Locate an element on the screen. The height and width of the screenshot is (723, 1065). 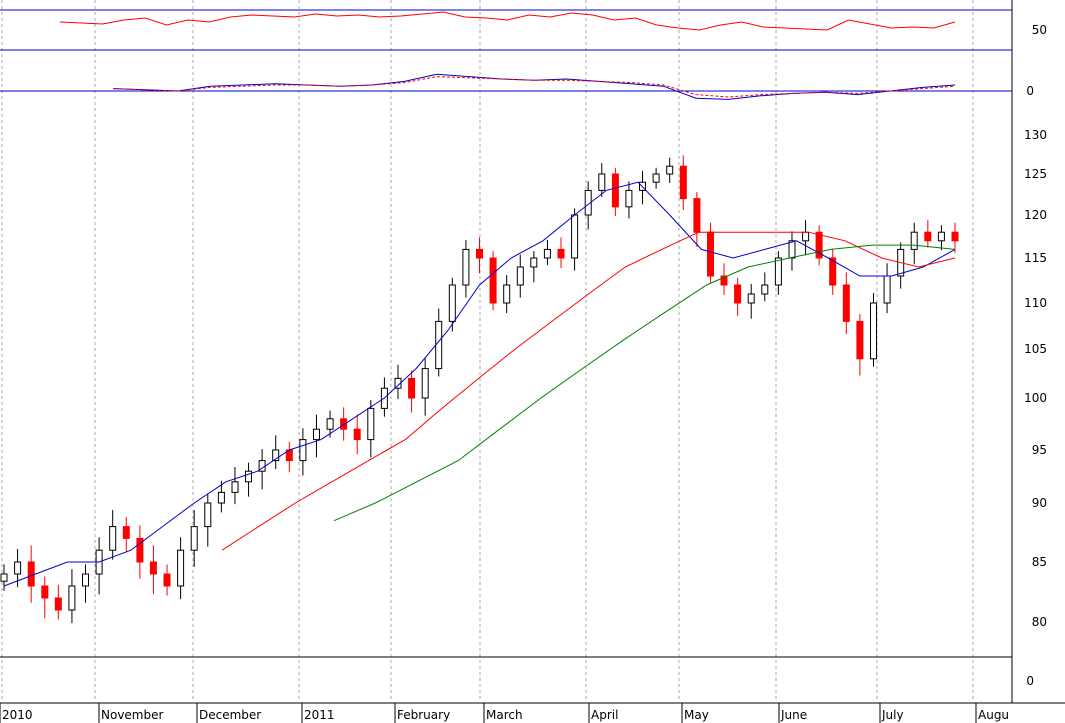
price-tick-label: 130 is located at coordinates (1035, 135).